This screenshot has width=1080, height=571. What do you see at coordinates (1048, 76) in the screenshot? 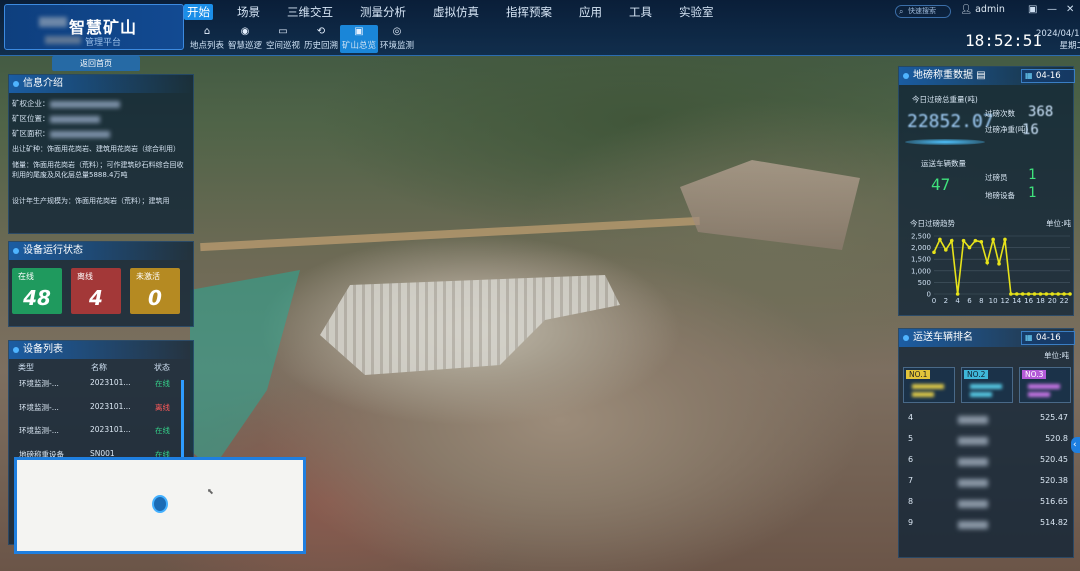
I see `weigh-date-picker: ▦ 04-16` at bounding box center [1048, 76].